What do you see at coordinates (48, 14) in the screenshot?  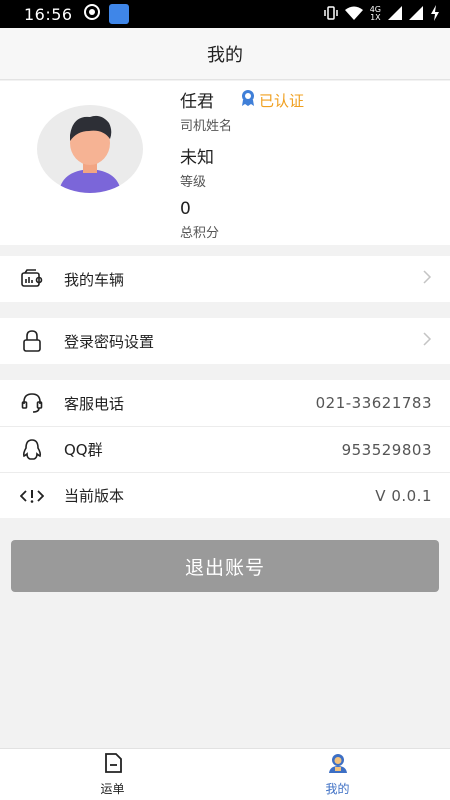 I see `status-time: 16:56` at bounding box center [48, 14].